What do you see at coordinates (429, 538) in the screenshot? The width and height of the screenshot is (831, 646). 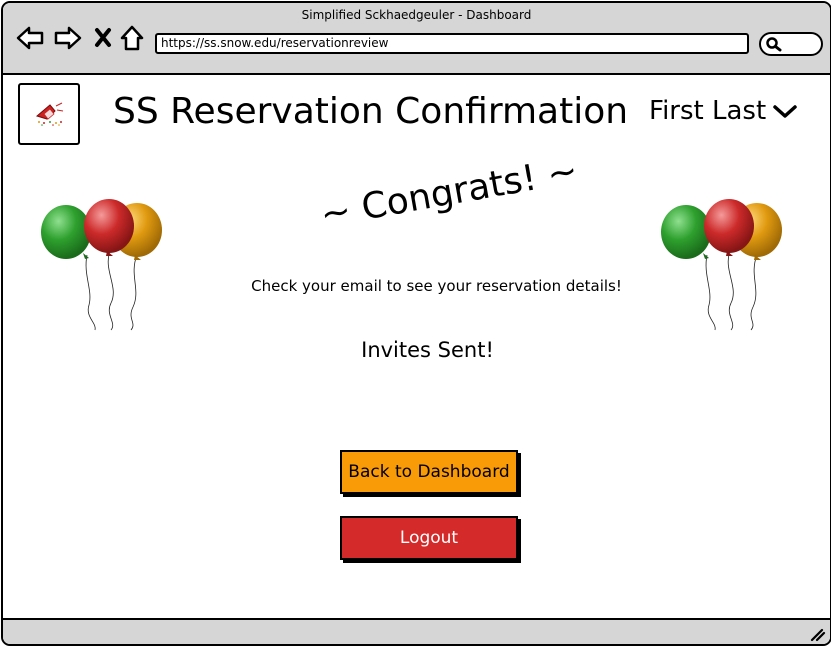 I see `logout-button: Logout` at bounding box center [429, 538].